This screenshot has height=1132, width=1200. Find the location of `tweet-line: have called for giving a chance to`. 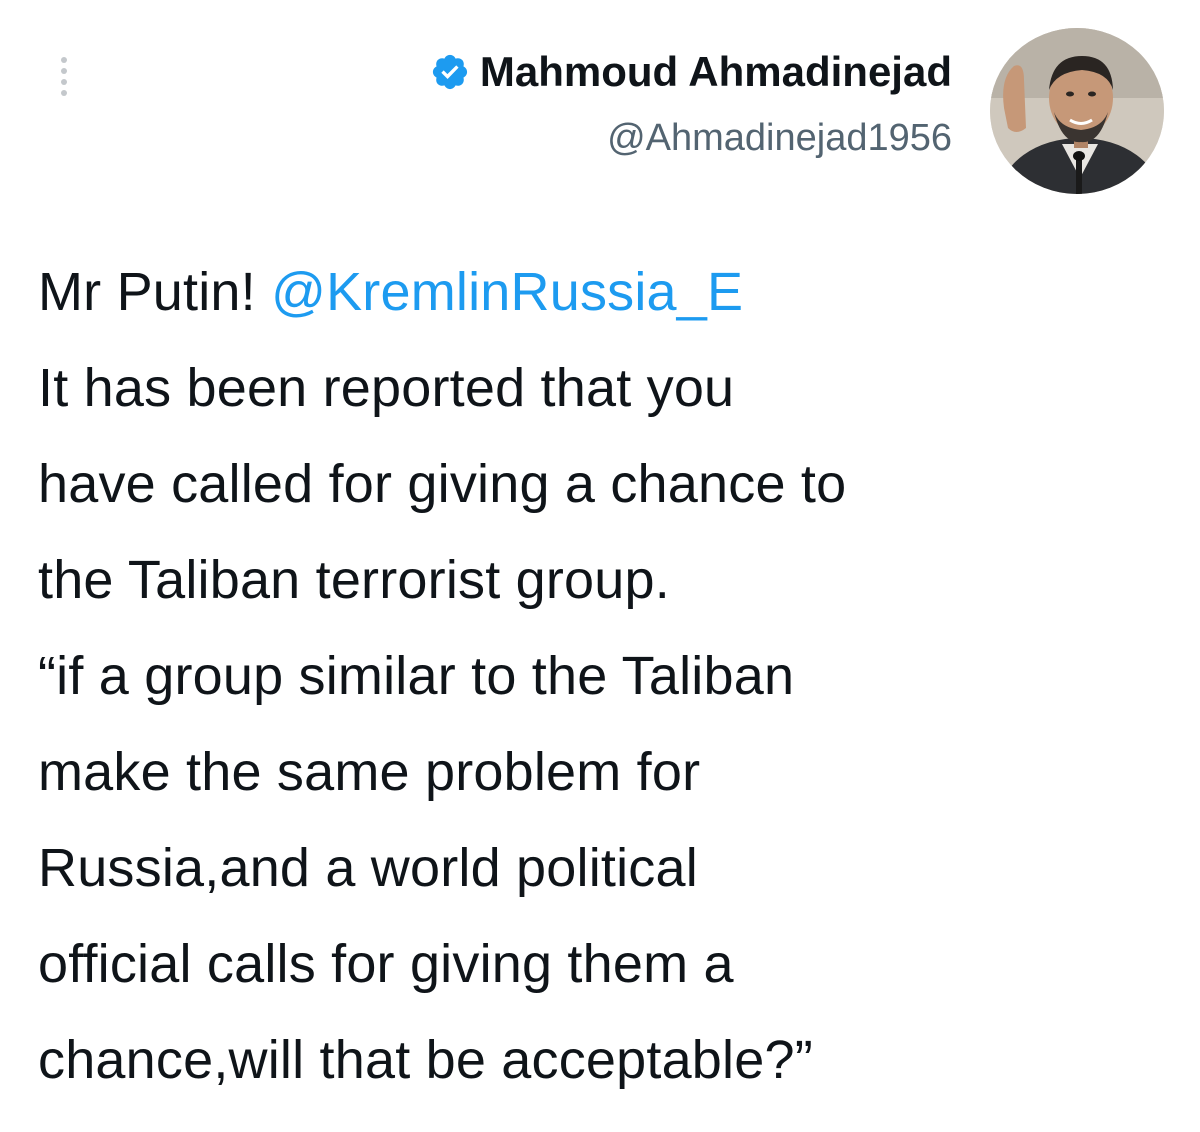

tweet-line: have called for giving a chance to is located at coordinates (442, 484).